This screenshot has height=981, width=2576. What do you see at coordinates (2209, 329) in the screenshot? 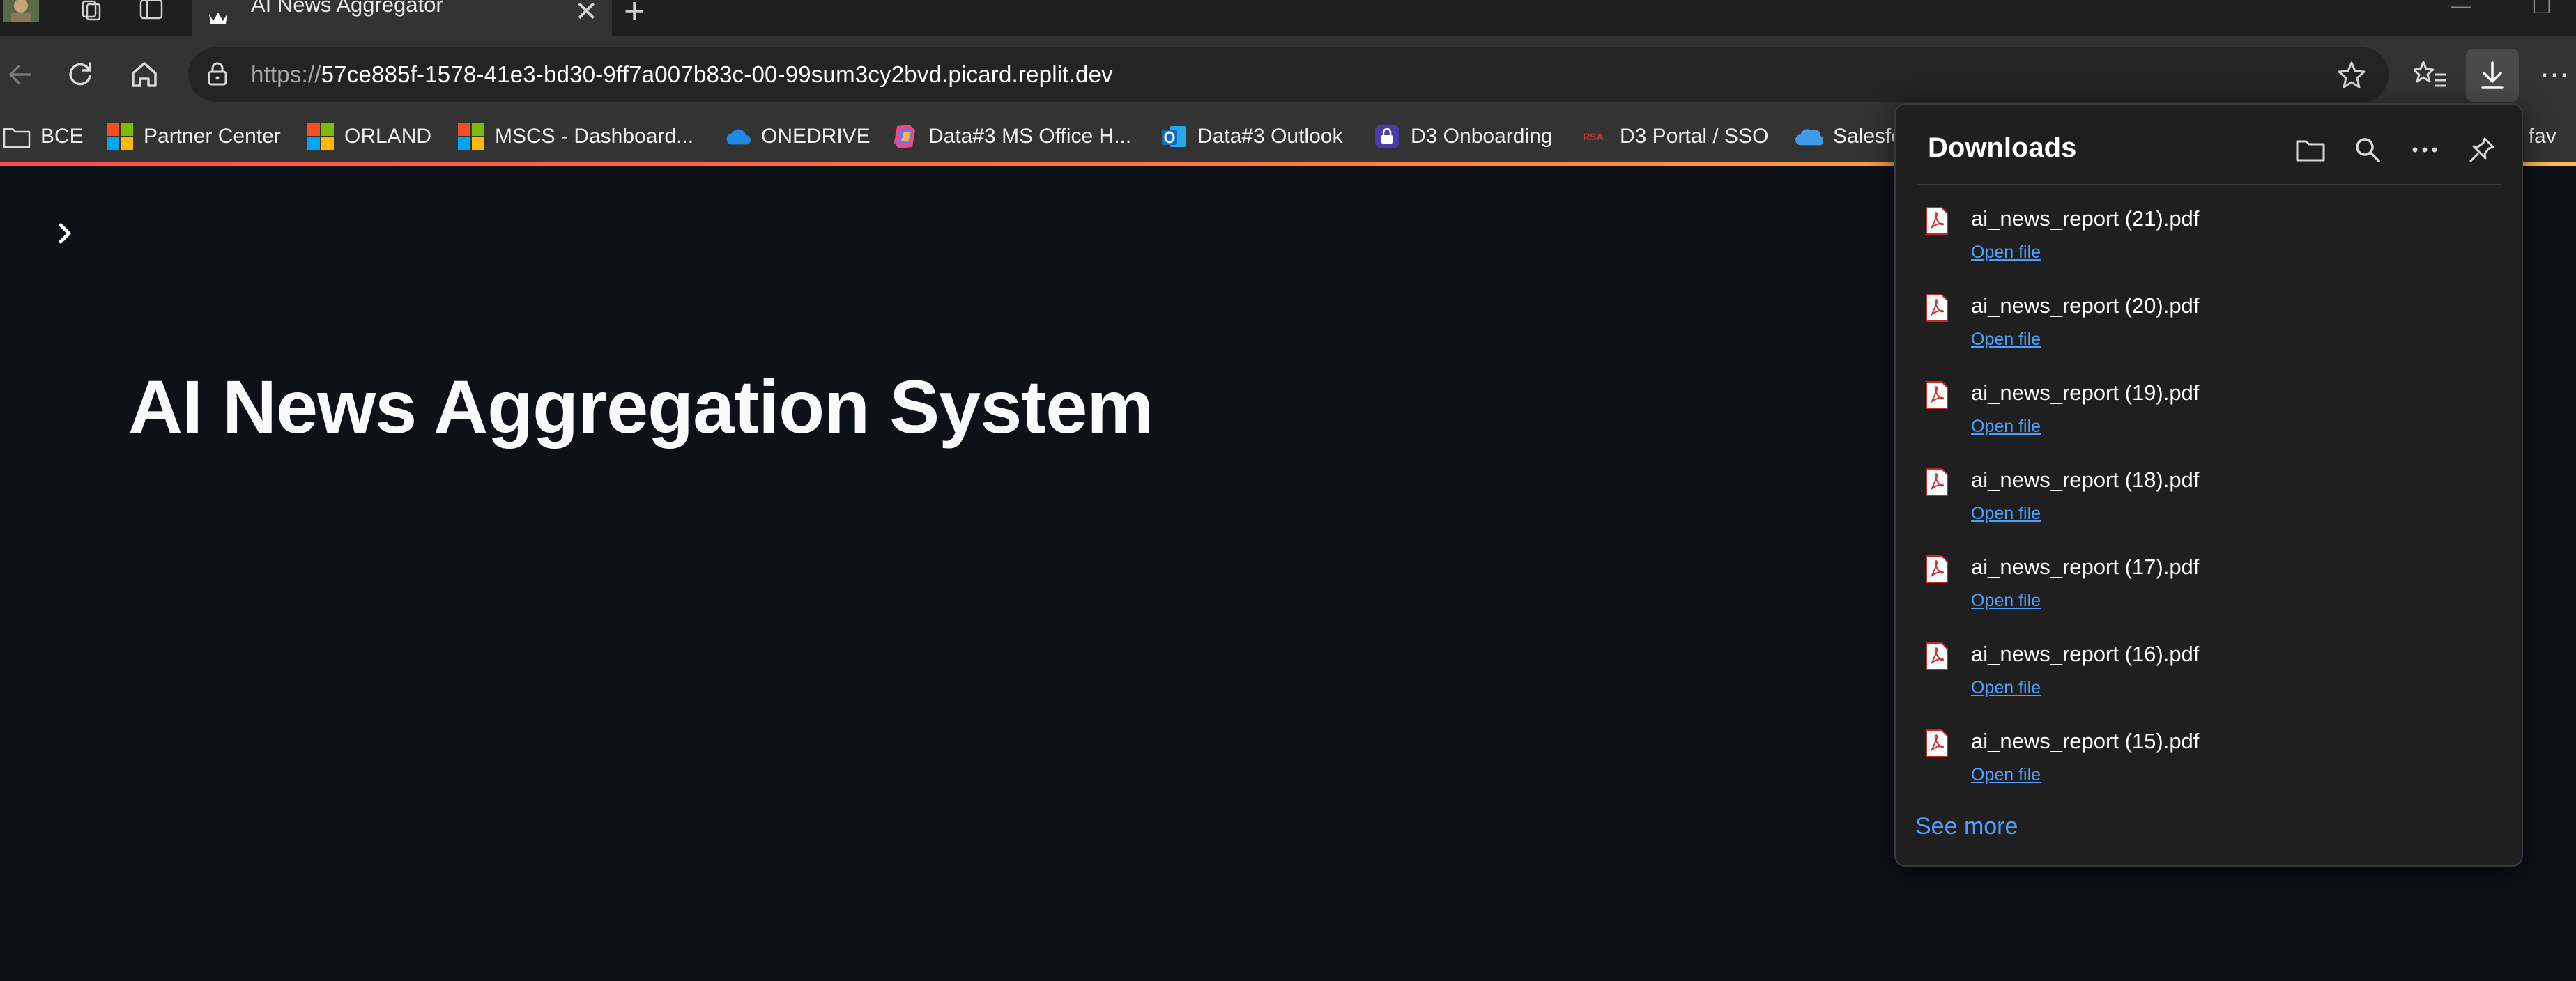
I see `download-item: ai_news_report (20).pdf Open file` at bounding box center [2209, 329].